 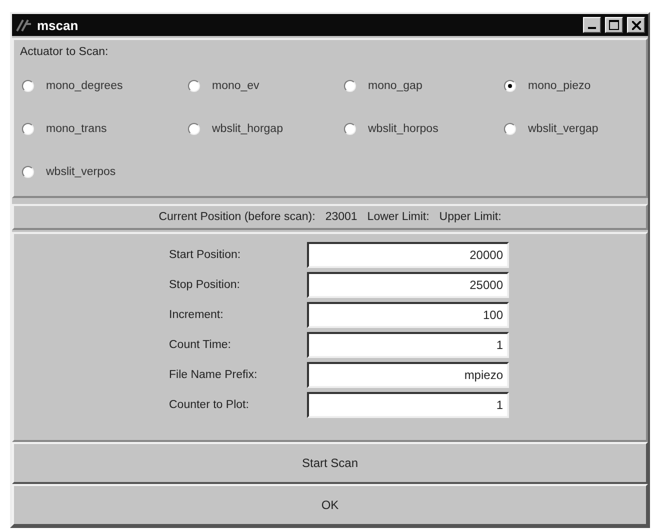 I want to click on action-button: Start Scan, so click(x=330, y=463).